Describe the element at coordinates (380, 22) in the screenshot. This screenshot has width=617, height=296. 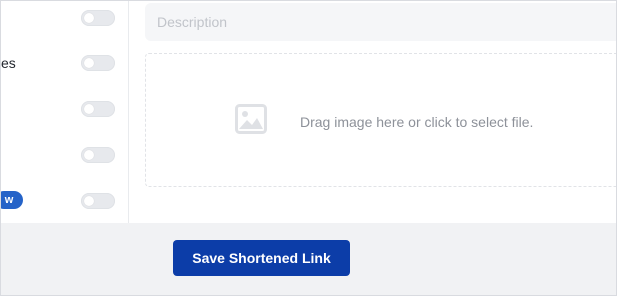
I see `description-input` at that location.